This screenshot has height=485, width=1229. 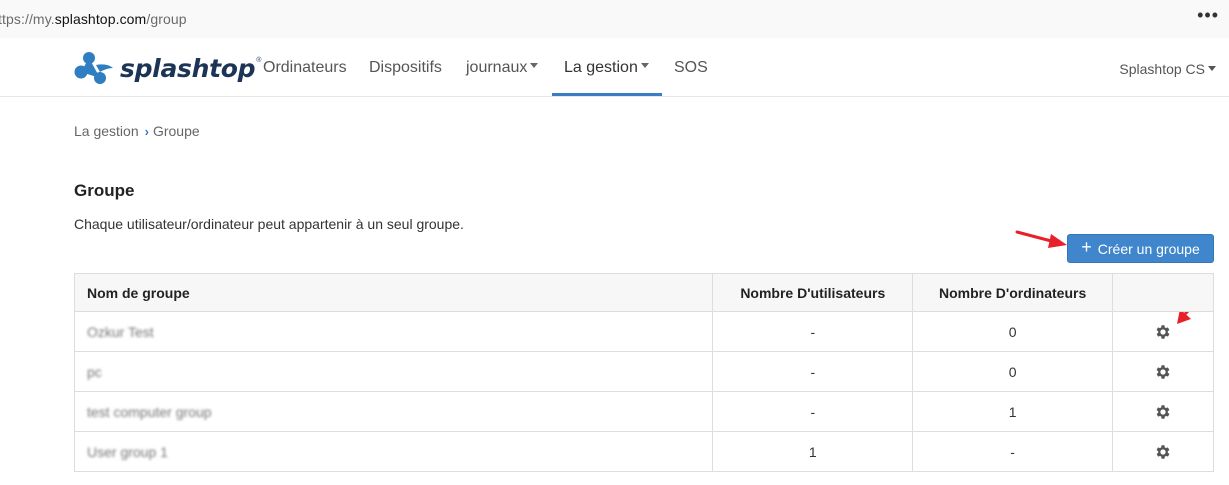 I want to click on computer-count-cell: 1, so click(x=1013, y=411).